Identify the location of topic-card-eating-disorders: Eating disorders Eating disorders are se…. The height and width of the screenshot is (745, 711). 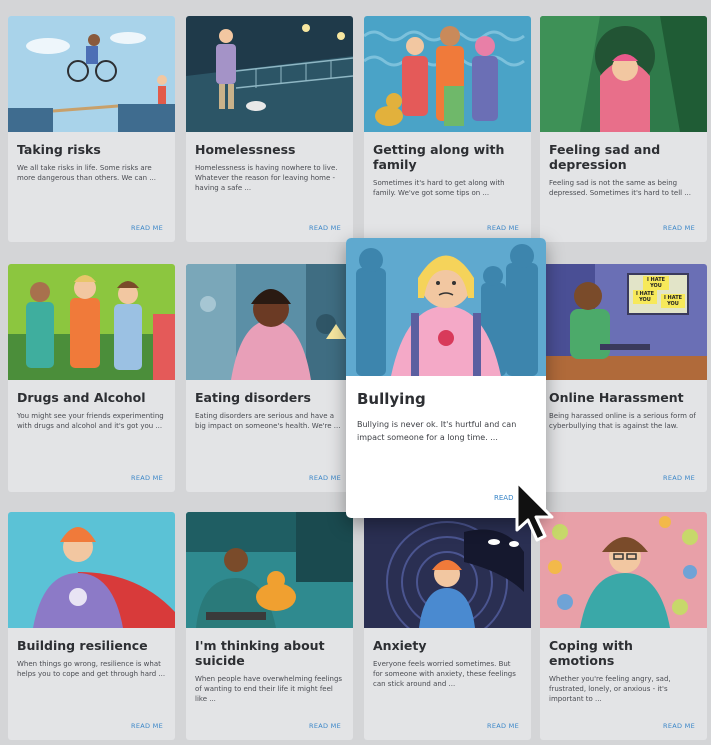
(269, 378).